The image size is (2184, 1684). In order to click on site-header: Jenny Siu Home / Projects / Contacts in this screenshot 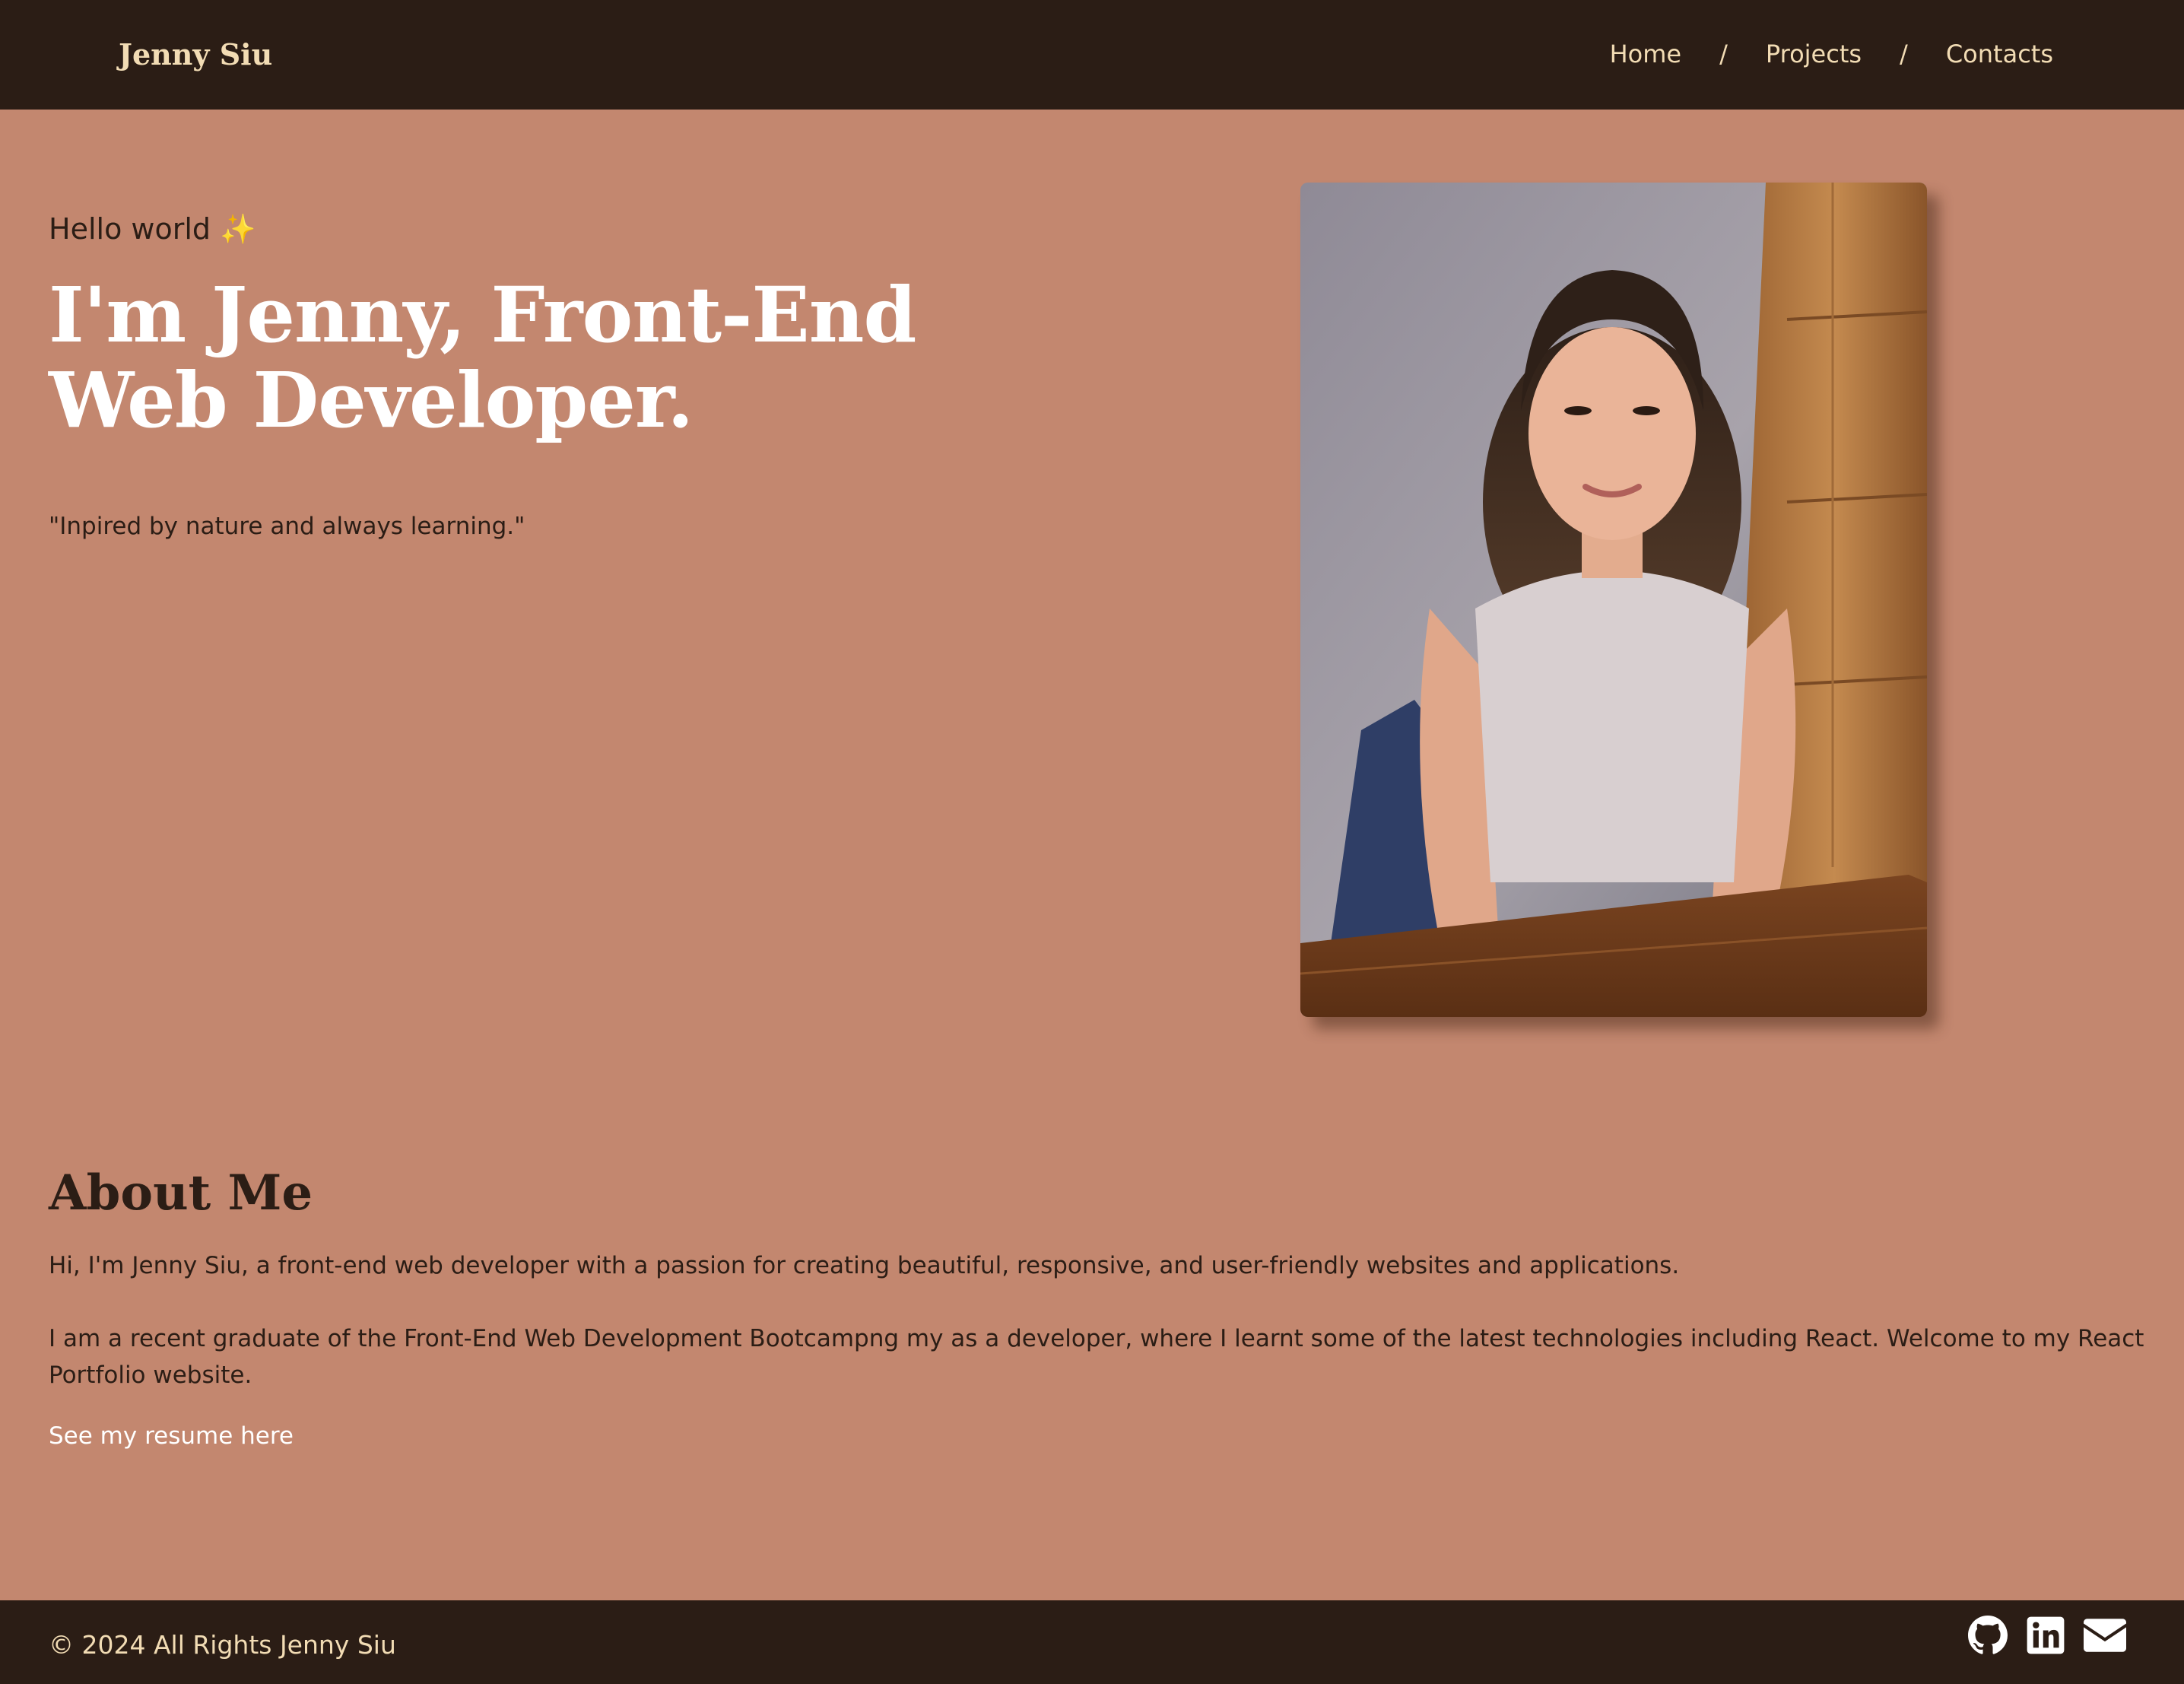, I will do `click(1092, 55)`.